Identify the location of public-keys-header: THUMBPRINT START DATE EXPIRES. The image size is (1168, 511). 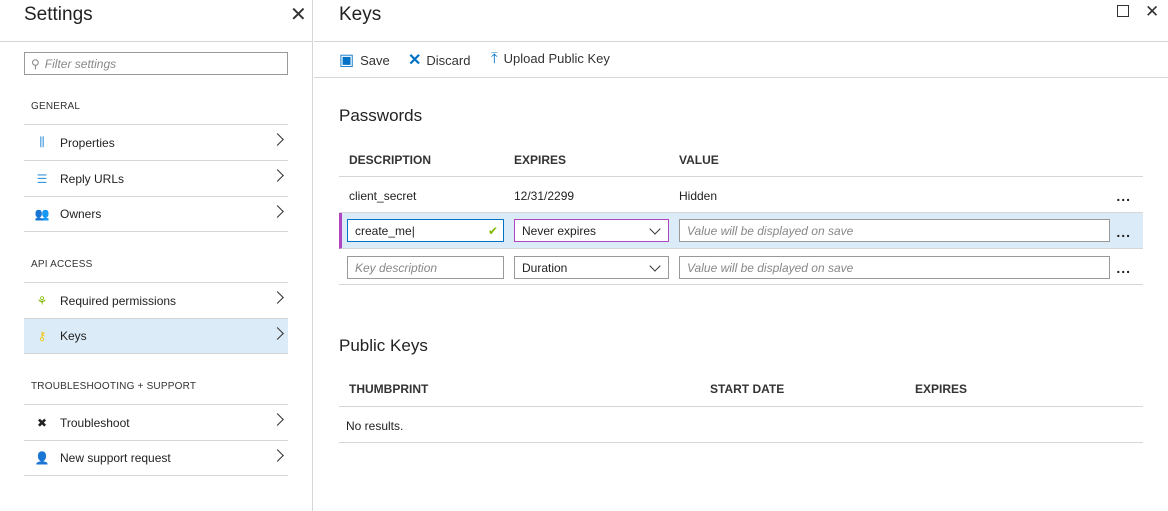
(741, 389).